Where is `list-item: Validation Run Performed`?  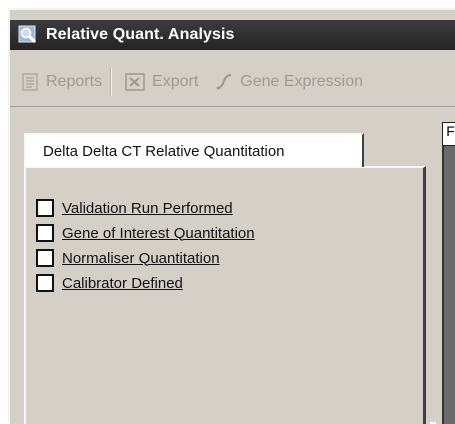
list-item: Validation Run Performed is located at coordinates (145, 208).